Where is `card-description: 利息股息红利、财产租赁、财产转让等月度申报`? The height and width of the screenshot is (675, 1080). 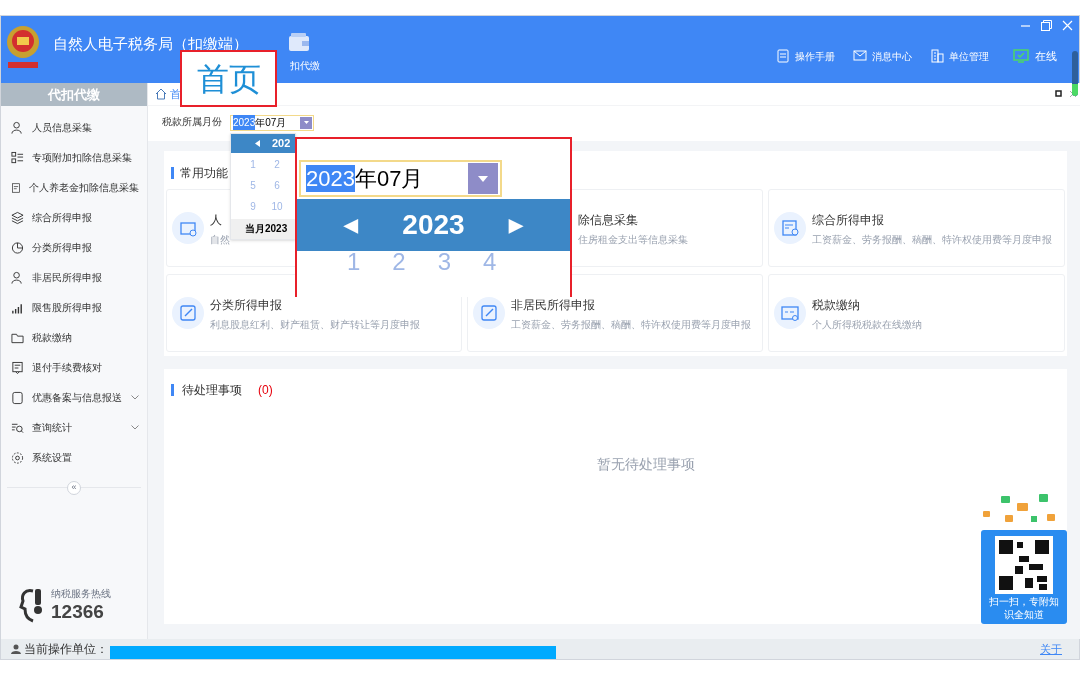 card-description: 利息股息红利、财产租赁、财产转让等月度申报 is located at coordinates (315, 324).